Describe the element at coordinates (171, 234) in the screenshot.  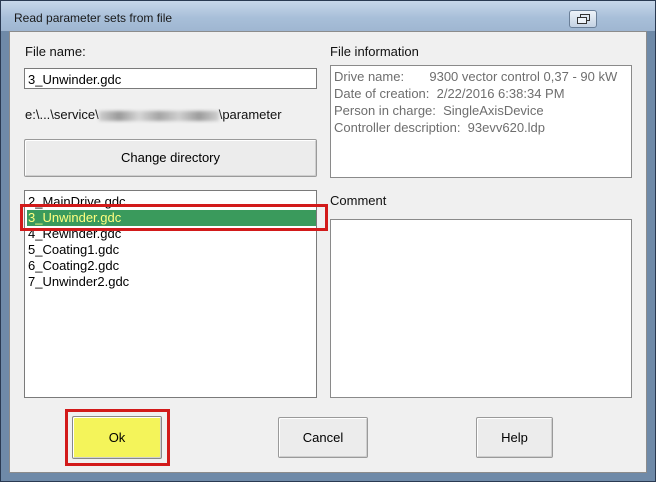
I see `list-item: 4_Rewinder.gdc` at that location.